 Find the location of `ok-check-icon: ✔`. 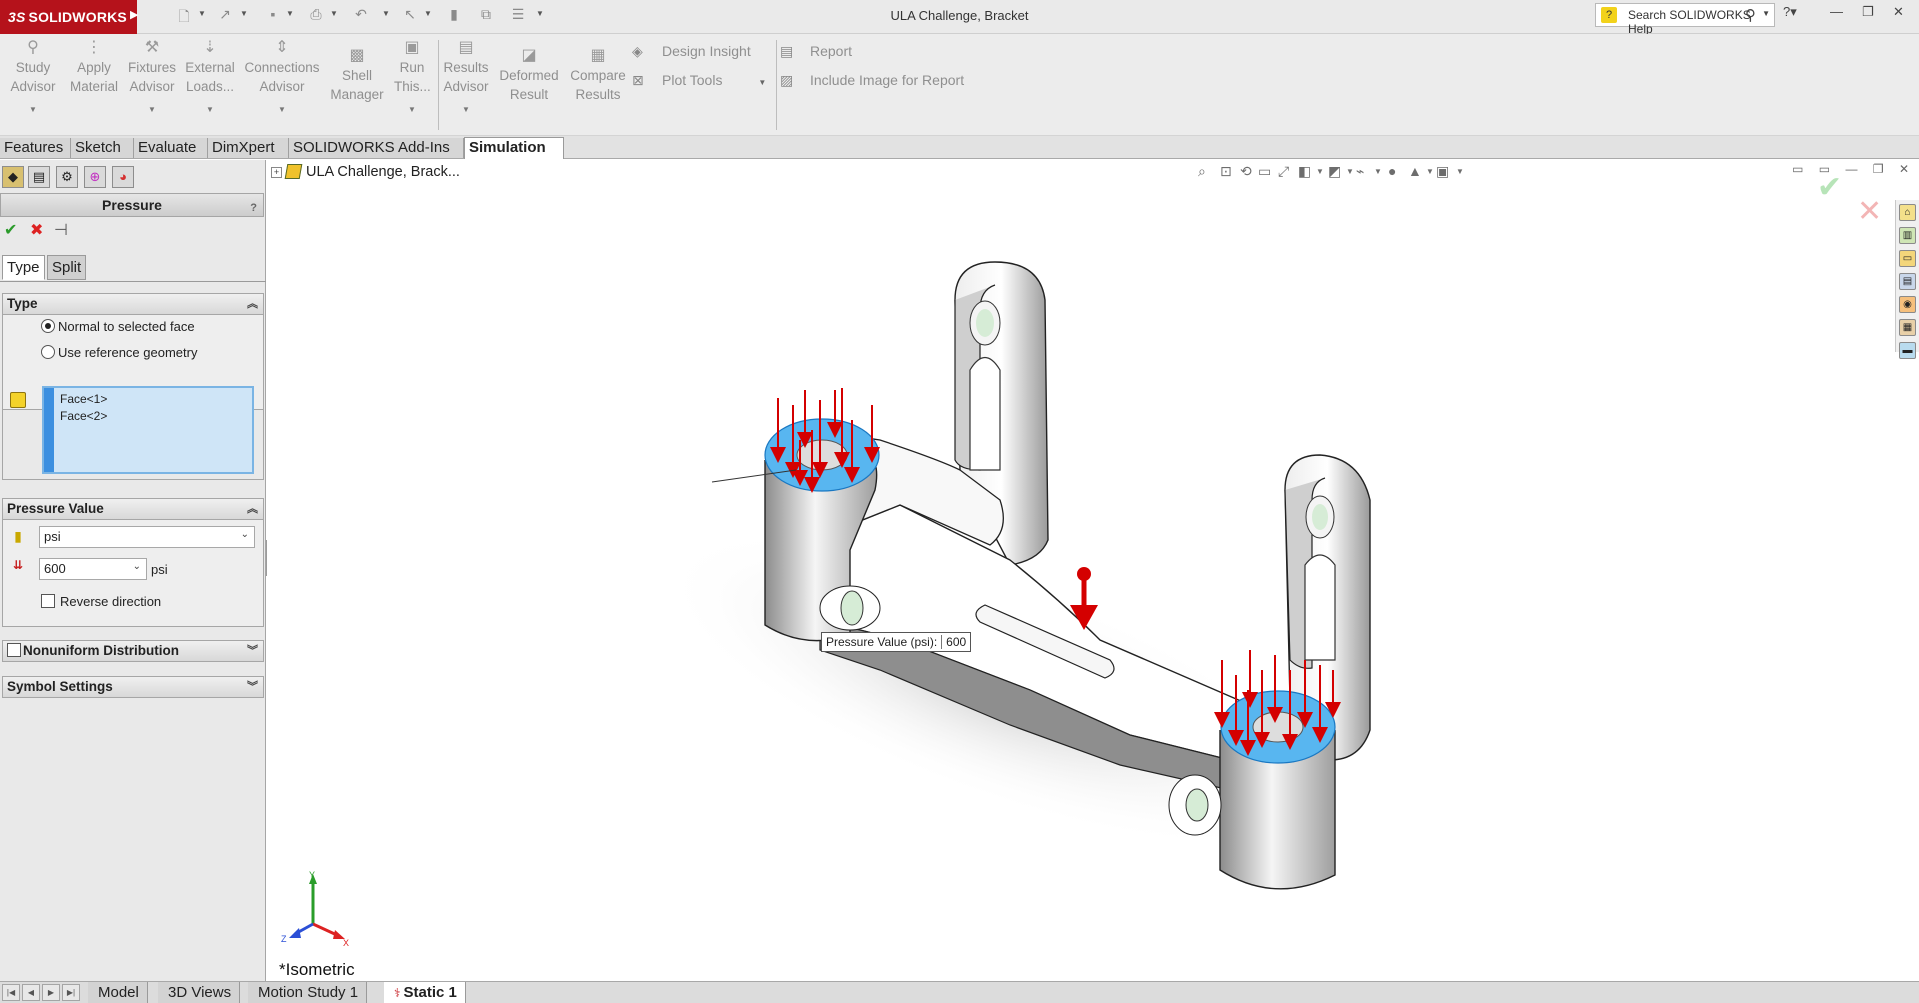

ok-check-icon: ✔ is located at coordinates (10, 230).